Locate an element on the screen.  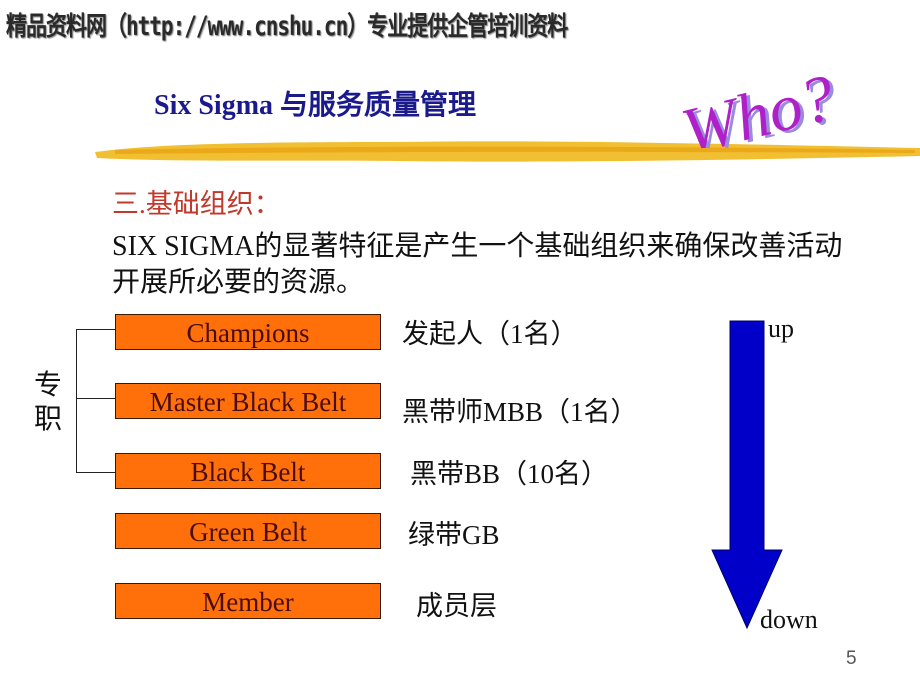
role-box-member: Member is located at coordinates (248, 601).